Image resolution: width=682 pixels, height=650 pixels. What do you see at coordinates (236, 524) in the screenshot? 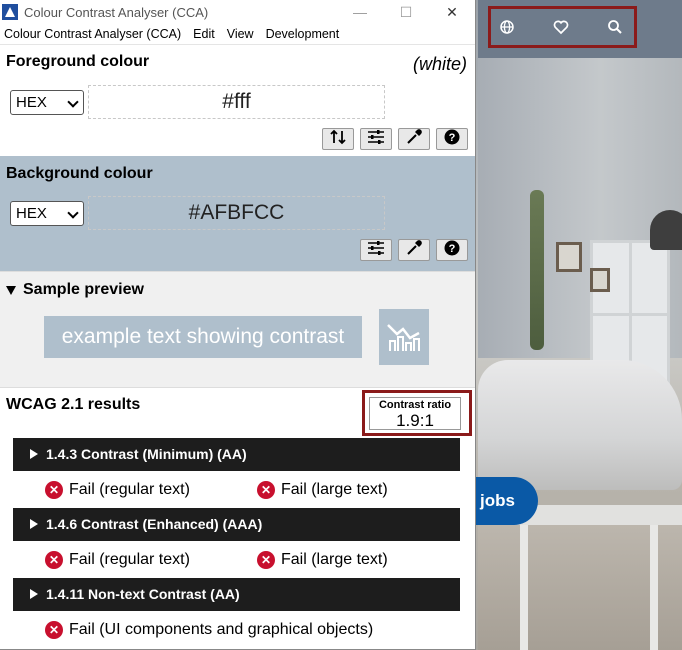
I see `criterion-1-4-6: 1.4.6 Contrast (Enhanced) (AAA)` at bounding box center [236, 524].